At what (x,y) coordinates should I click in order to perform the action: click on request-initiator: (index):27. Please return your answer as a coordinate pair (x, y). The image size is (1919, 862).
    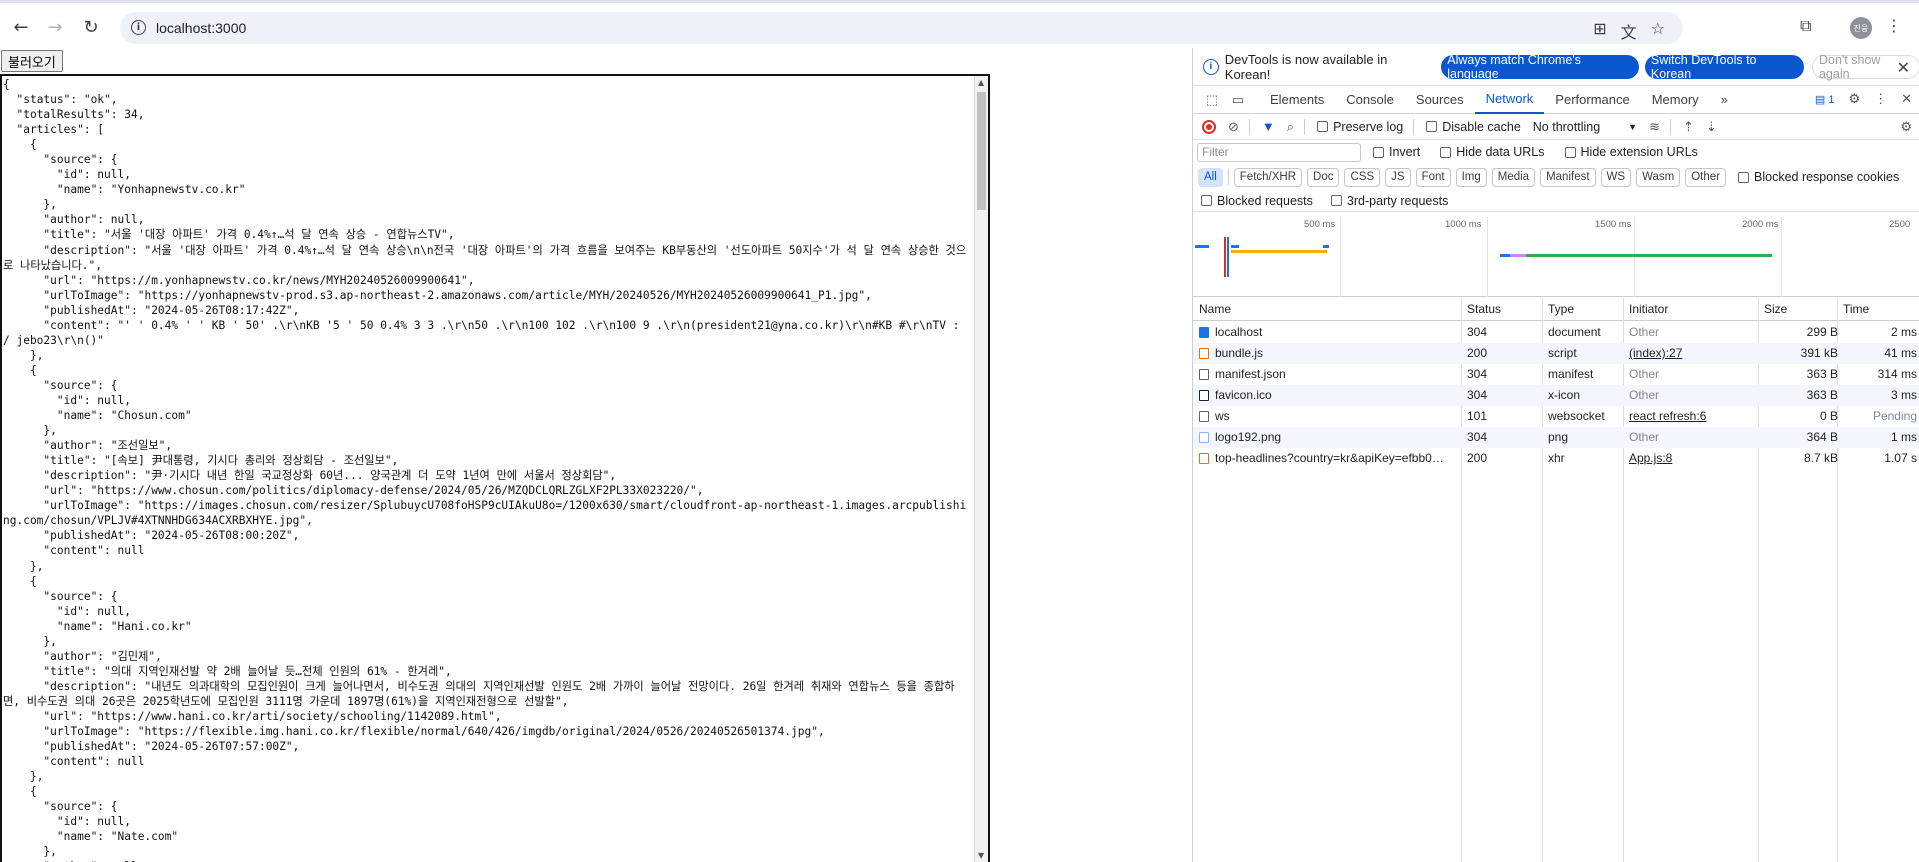
    Looking at the image, I should click on (1691, 353).